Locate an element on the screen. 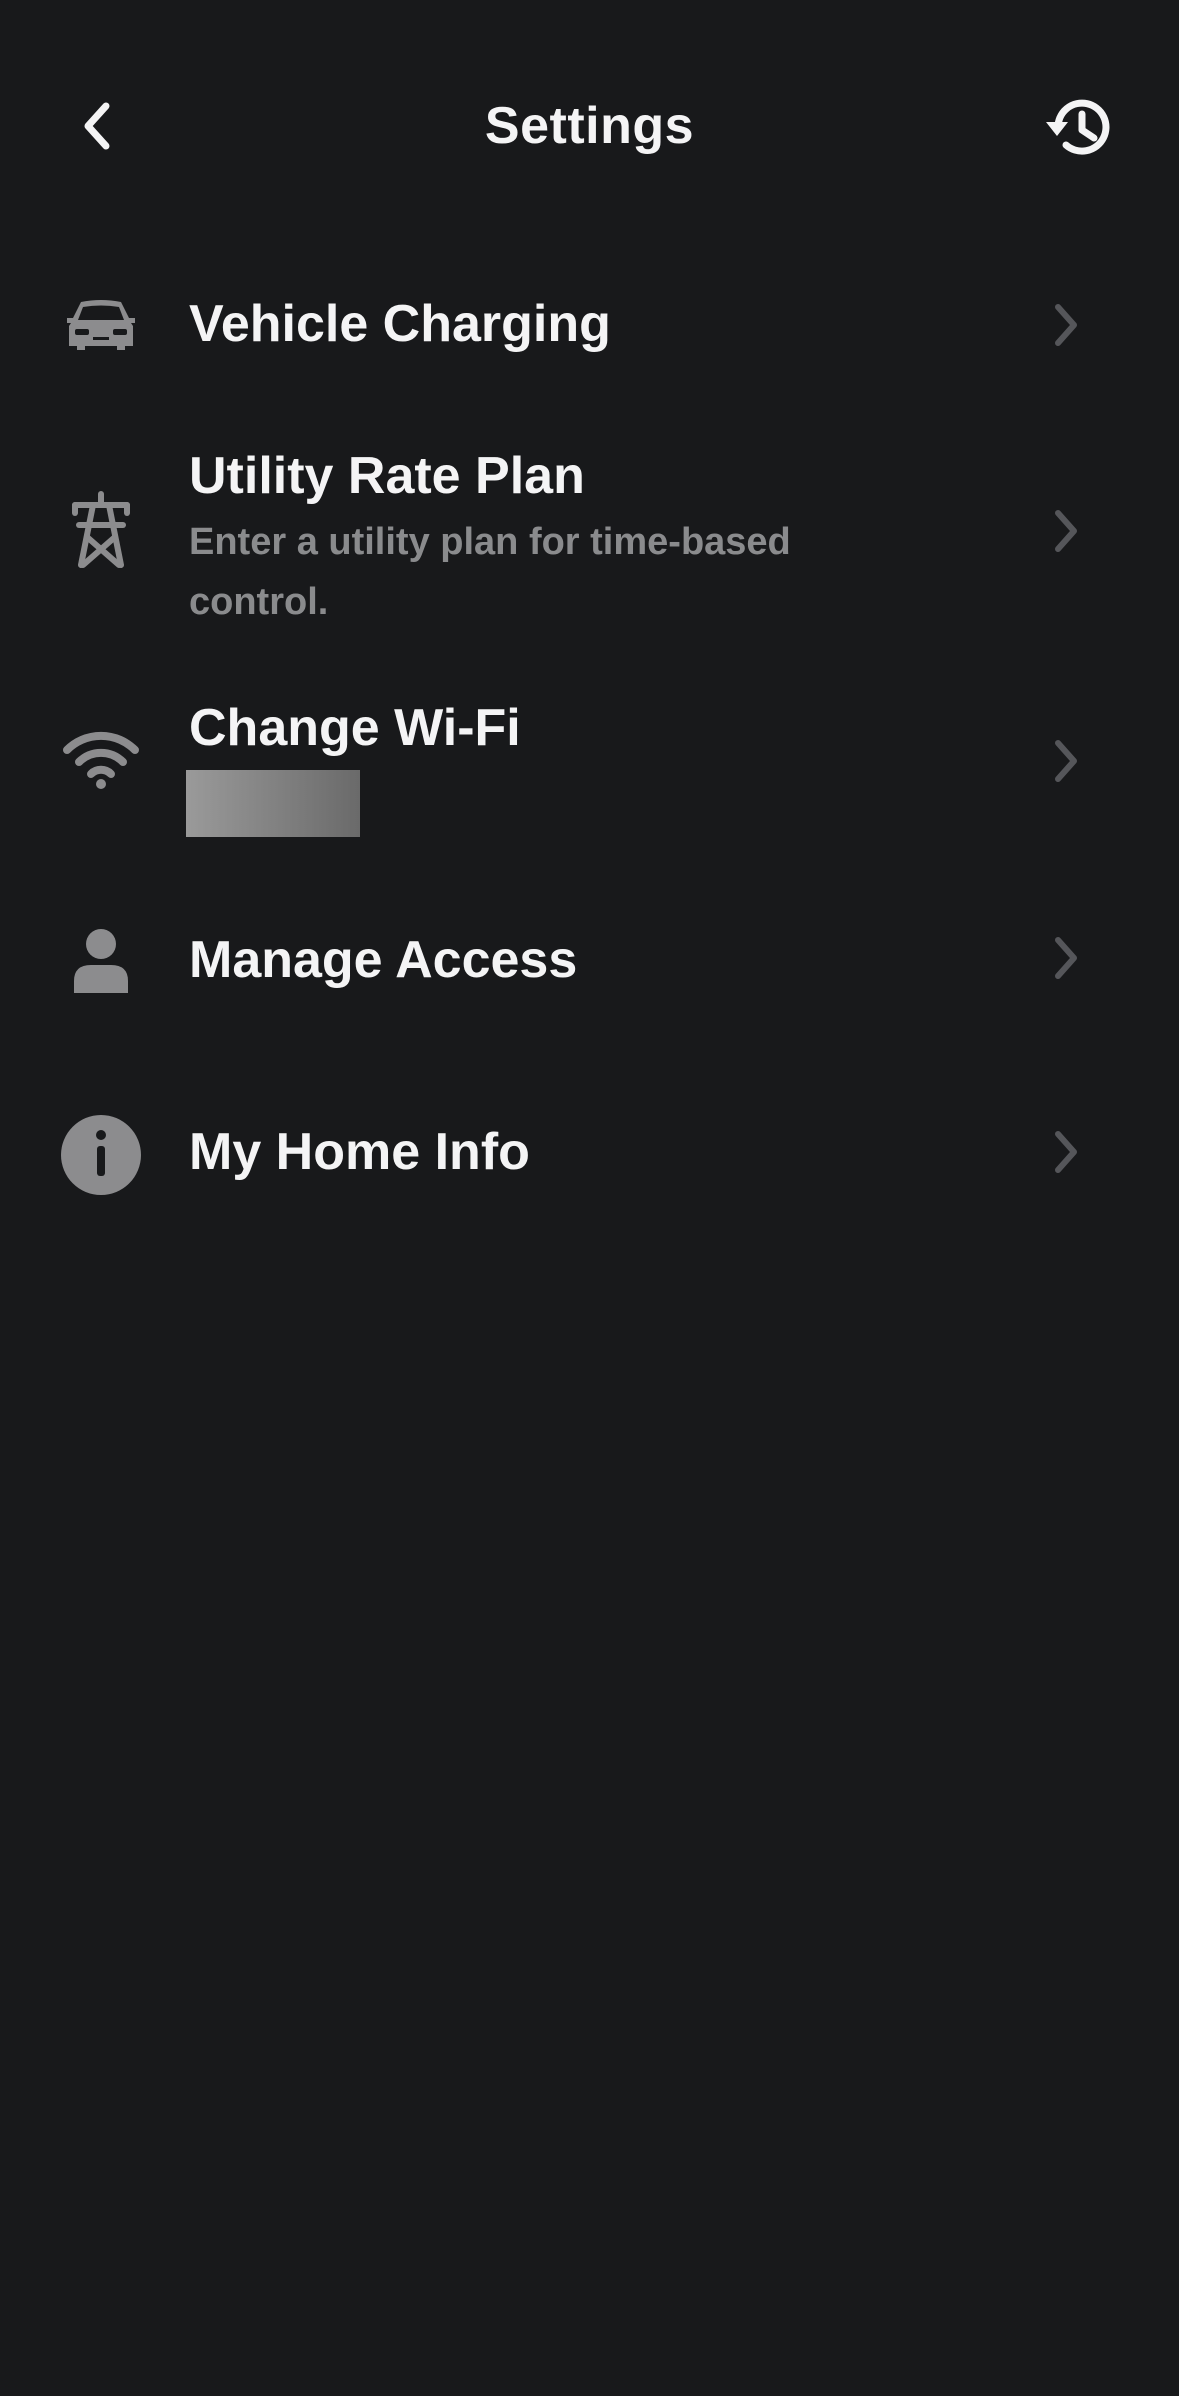 The image size is (1179, 2396). person-icon is located at coordinates (101, 960).